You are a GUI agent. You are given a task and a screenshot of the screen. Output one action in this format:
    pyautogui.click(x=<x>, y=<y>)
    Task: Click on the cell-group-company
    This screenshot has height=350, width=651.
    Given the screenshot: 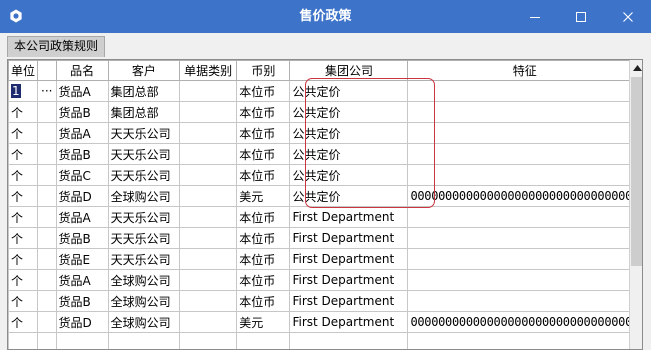 What is the action you would take?
    pyautogui.click(x=349, y=340)
    